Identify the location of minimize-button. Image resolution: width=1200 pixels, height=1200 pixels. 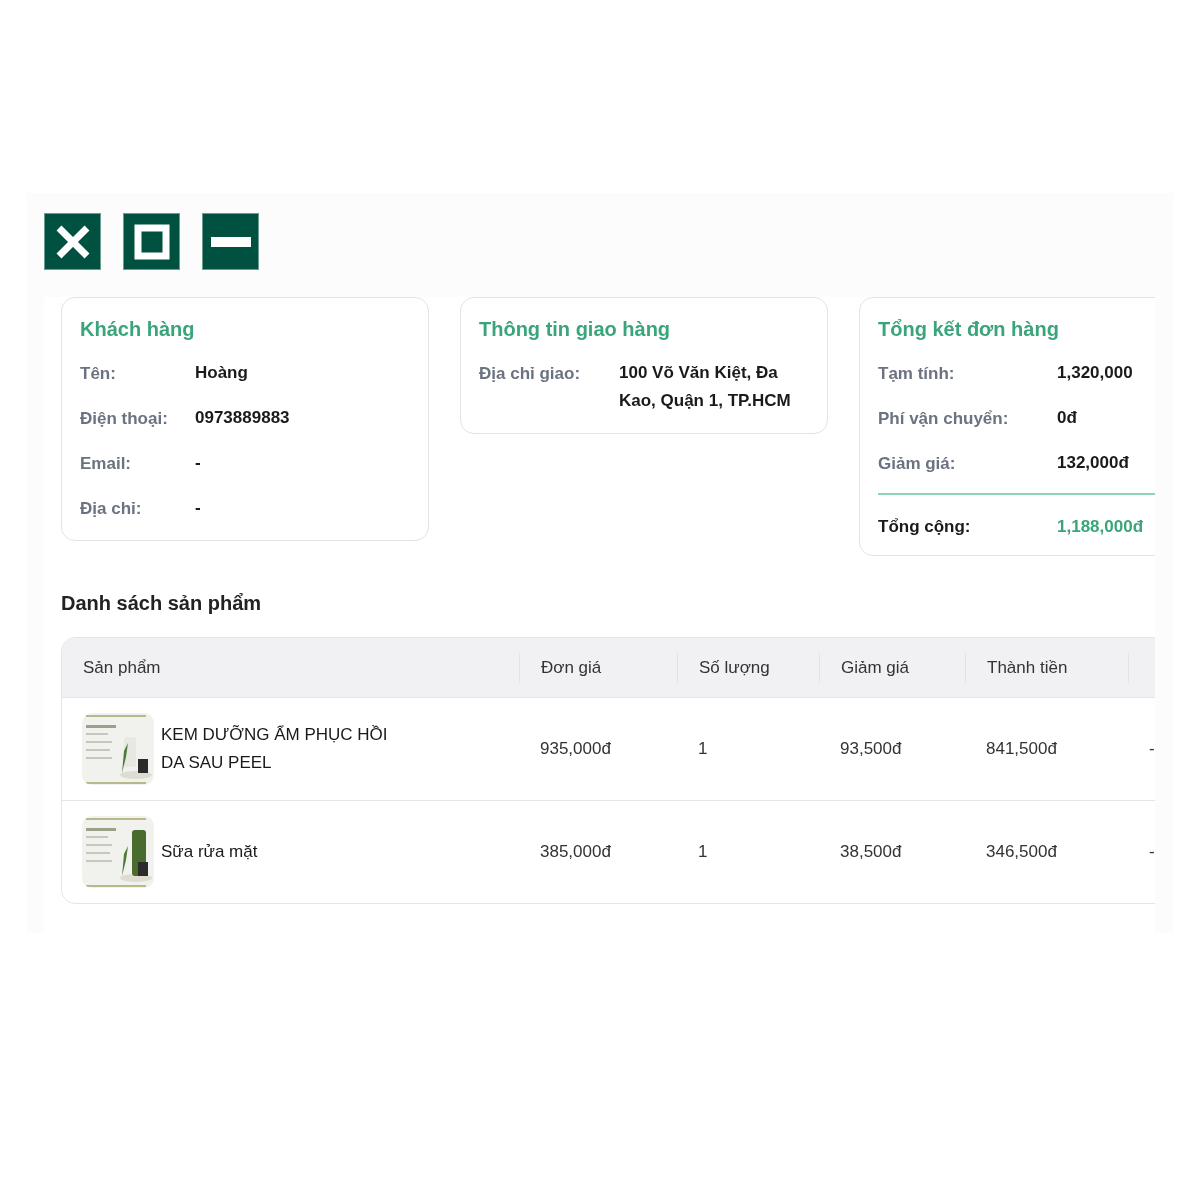
(230, 241).